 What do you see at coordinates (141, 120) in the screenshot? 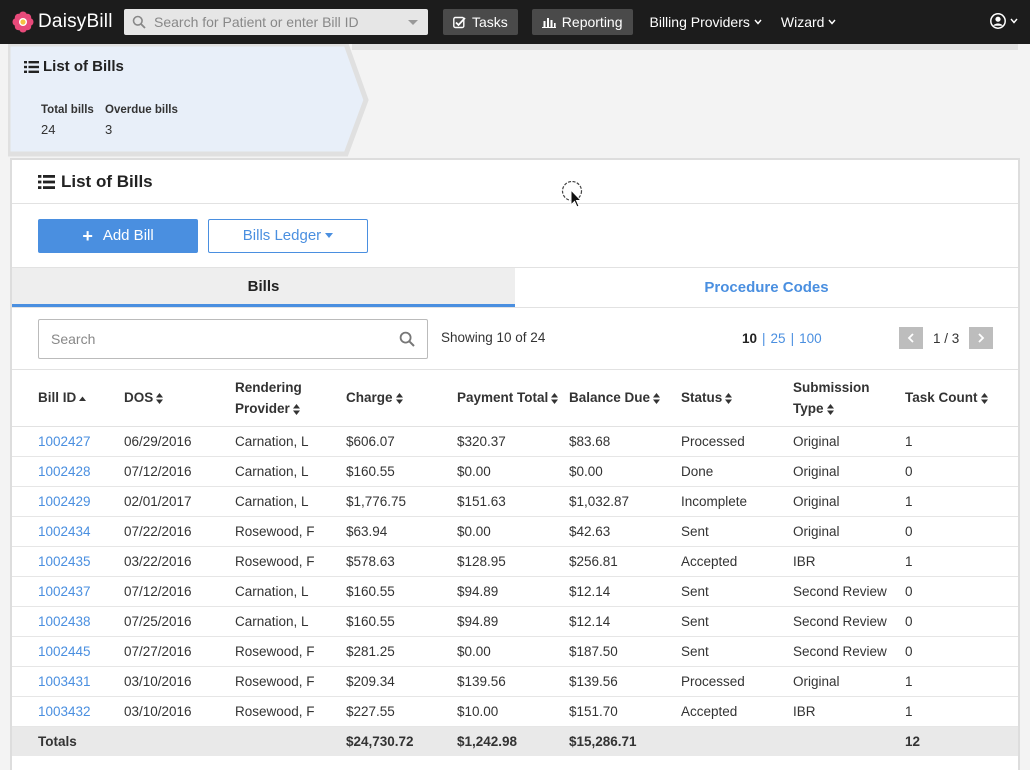
I see `overdue-bills-stat: Overdue bills 3` at bounding box center [141, 120].